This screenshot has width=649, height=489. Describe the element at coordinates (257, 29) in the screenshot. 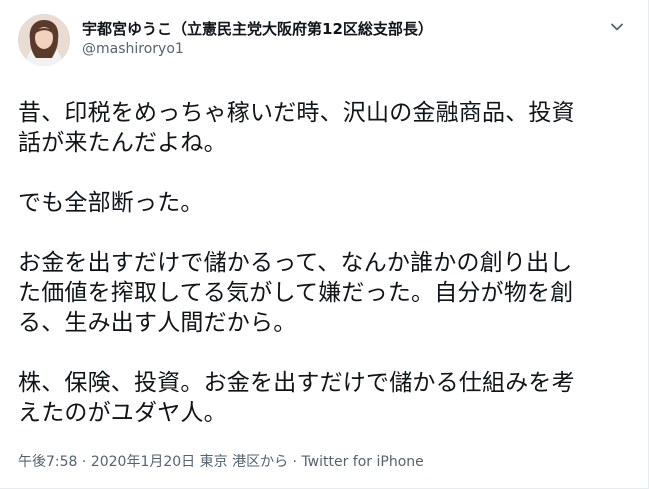

I see `display-name: 宇都宮ゆうこ（立憲民主党大阪府第12区総支部長）` at that location.